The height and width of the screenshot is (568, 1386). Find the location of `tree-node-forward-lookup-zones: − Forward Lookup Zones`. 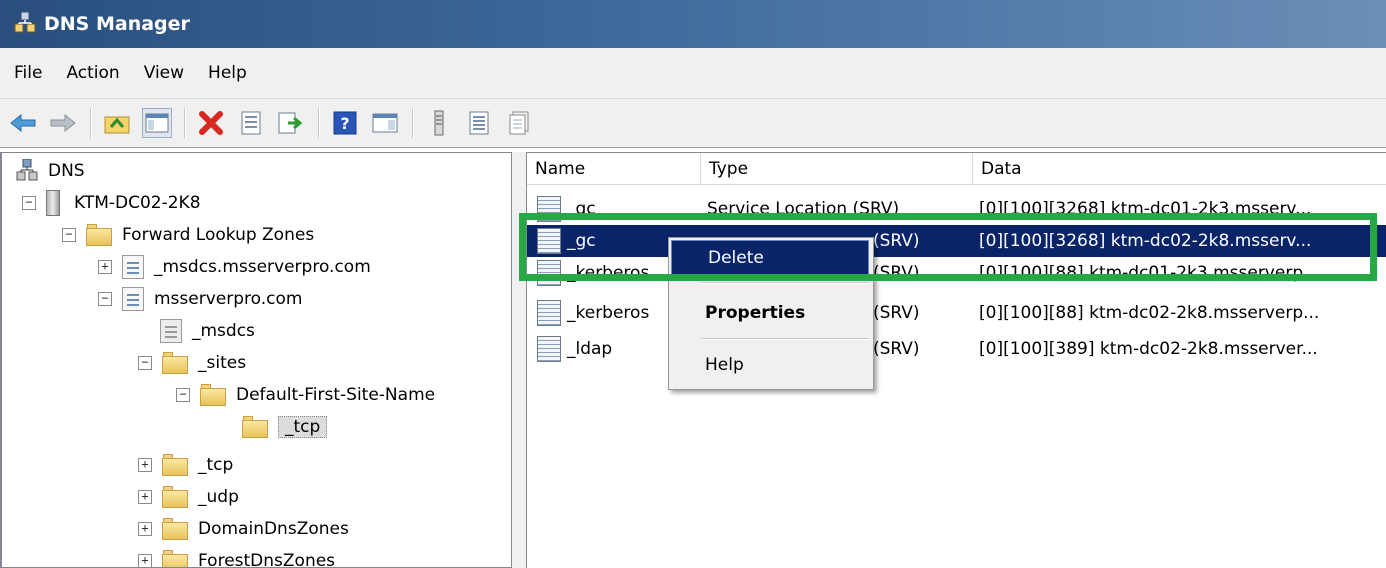

tree-node-forward-lookup-zones: − Forward Lookup Zones is located at coordinates (188, 235).